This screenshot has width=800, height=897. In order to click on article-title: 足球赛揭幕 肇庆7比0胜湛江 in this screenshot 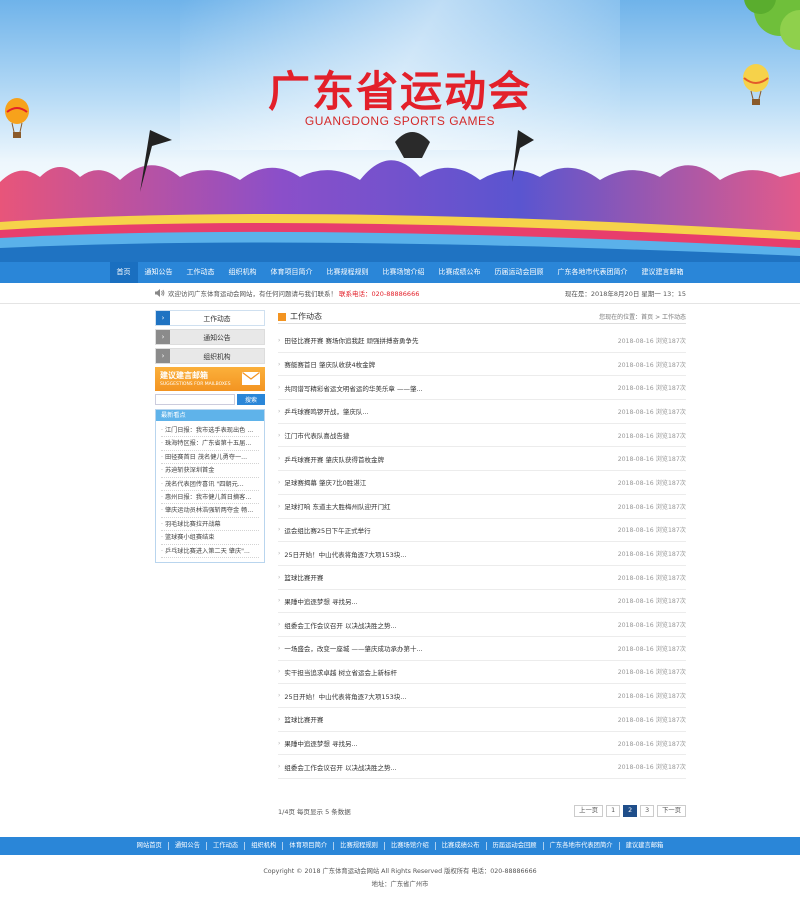, I will do `click(450, 482)`.